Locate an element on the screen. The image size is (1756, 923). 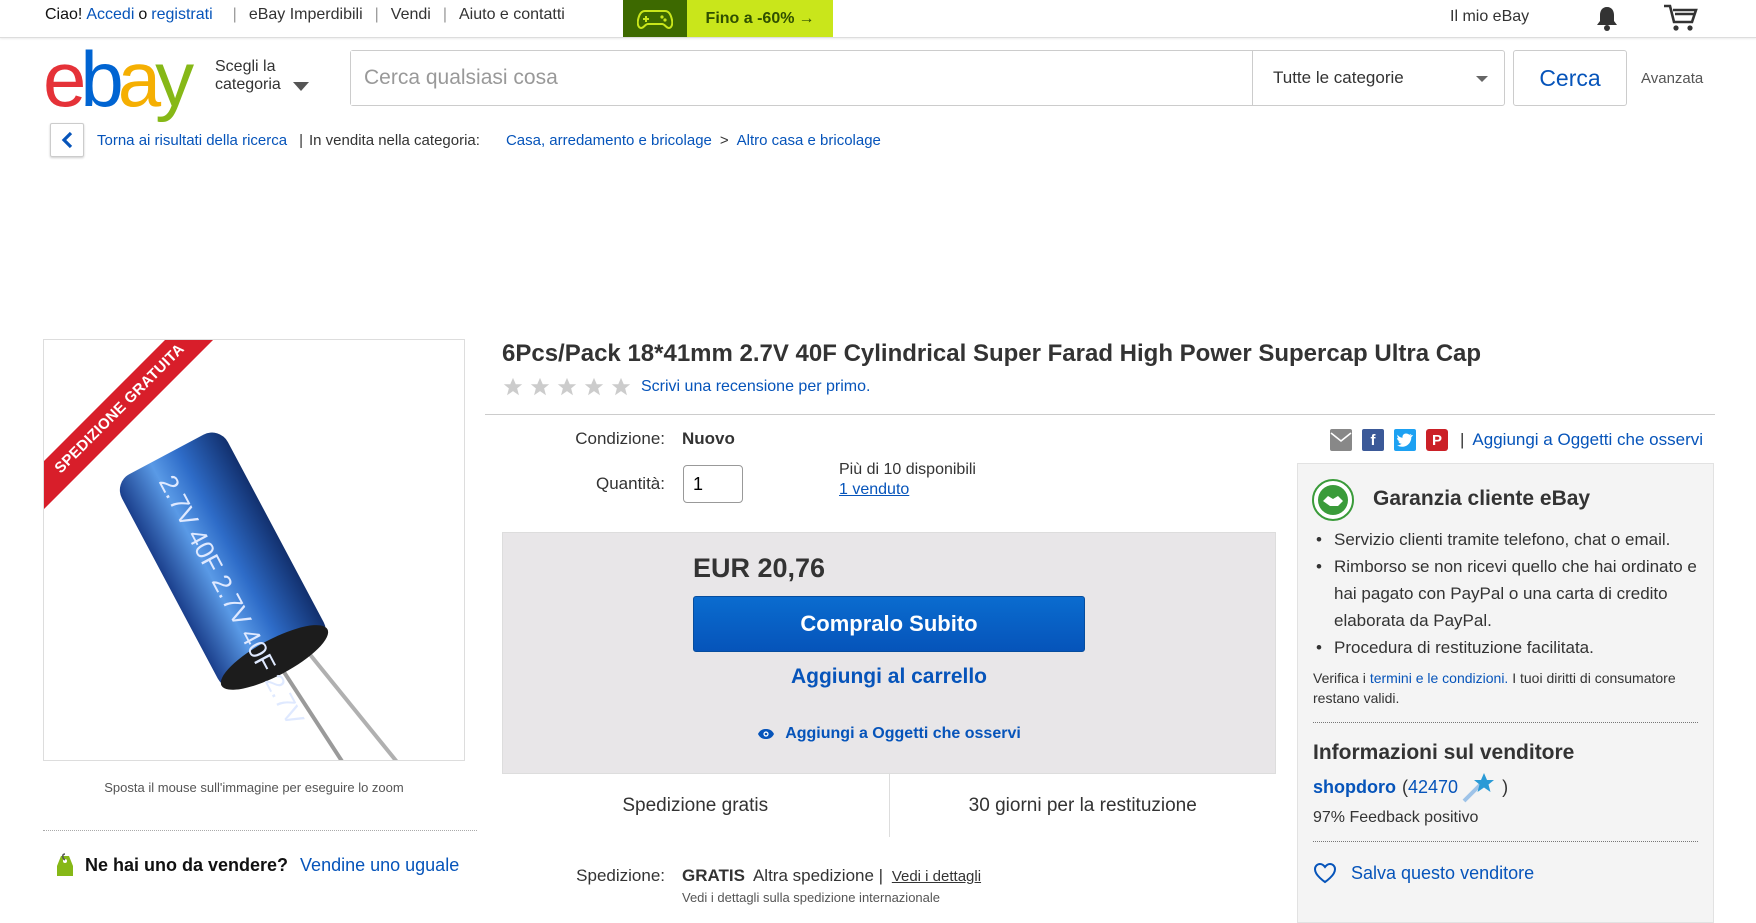
available-text: Più di 10 disponibili is located at coordinates (907, 469).